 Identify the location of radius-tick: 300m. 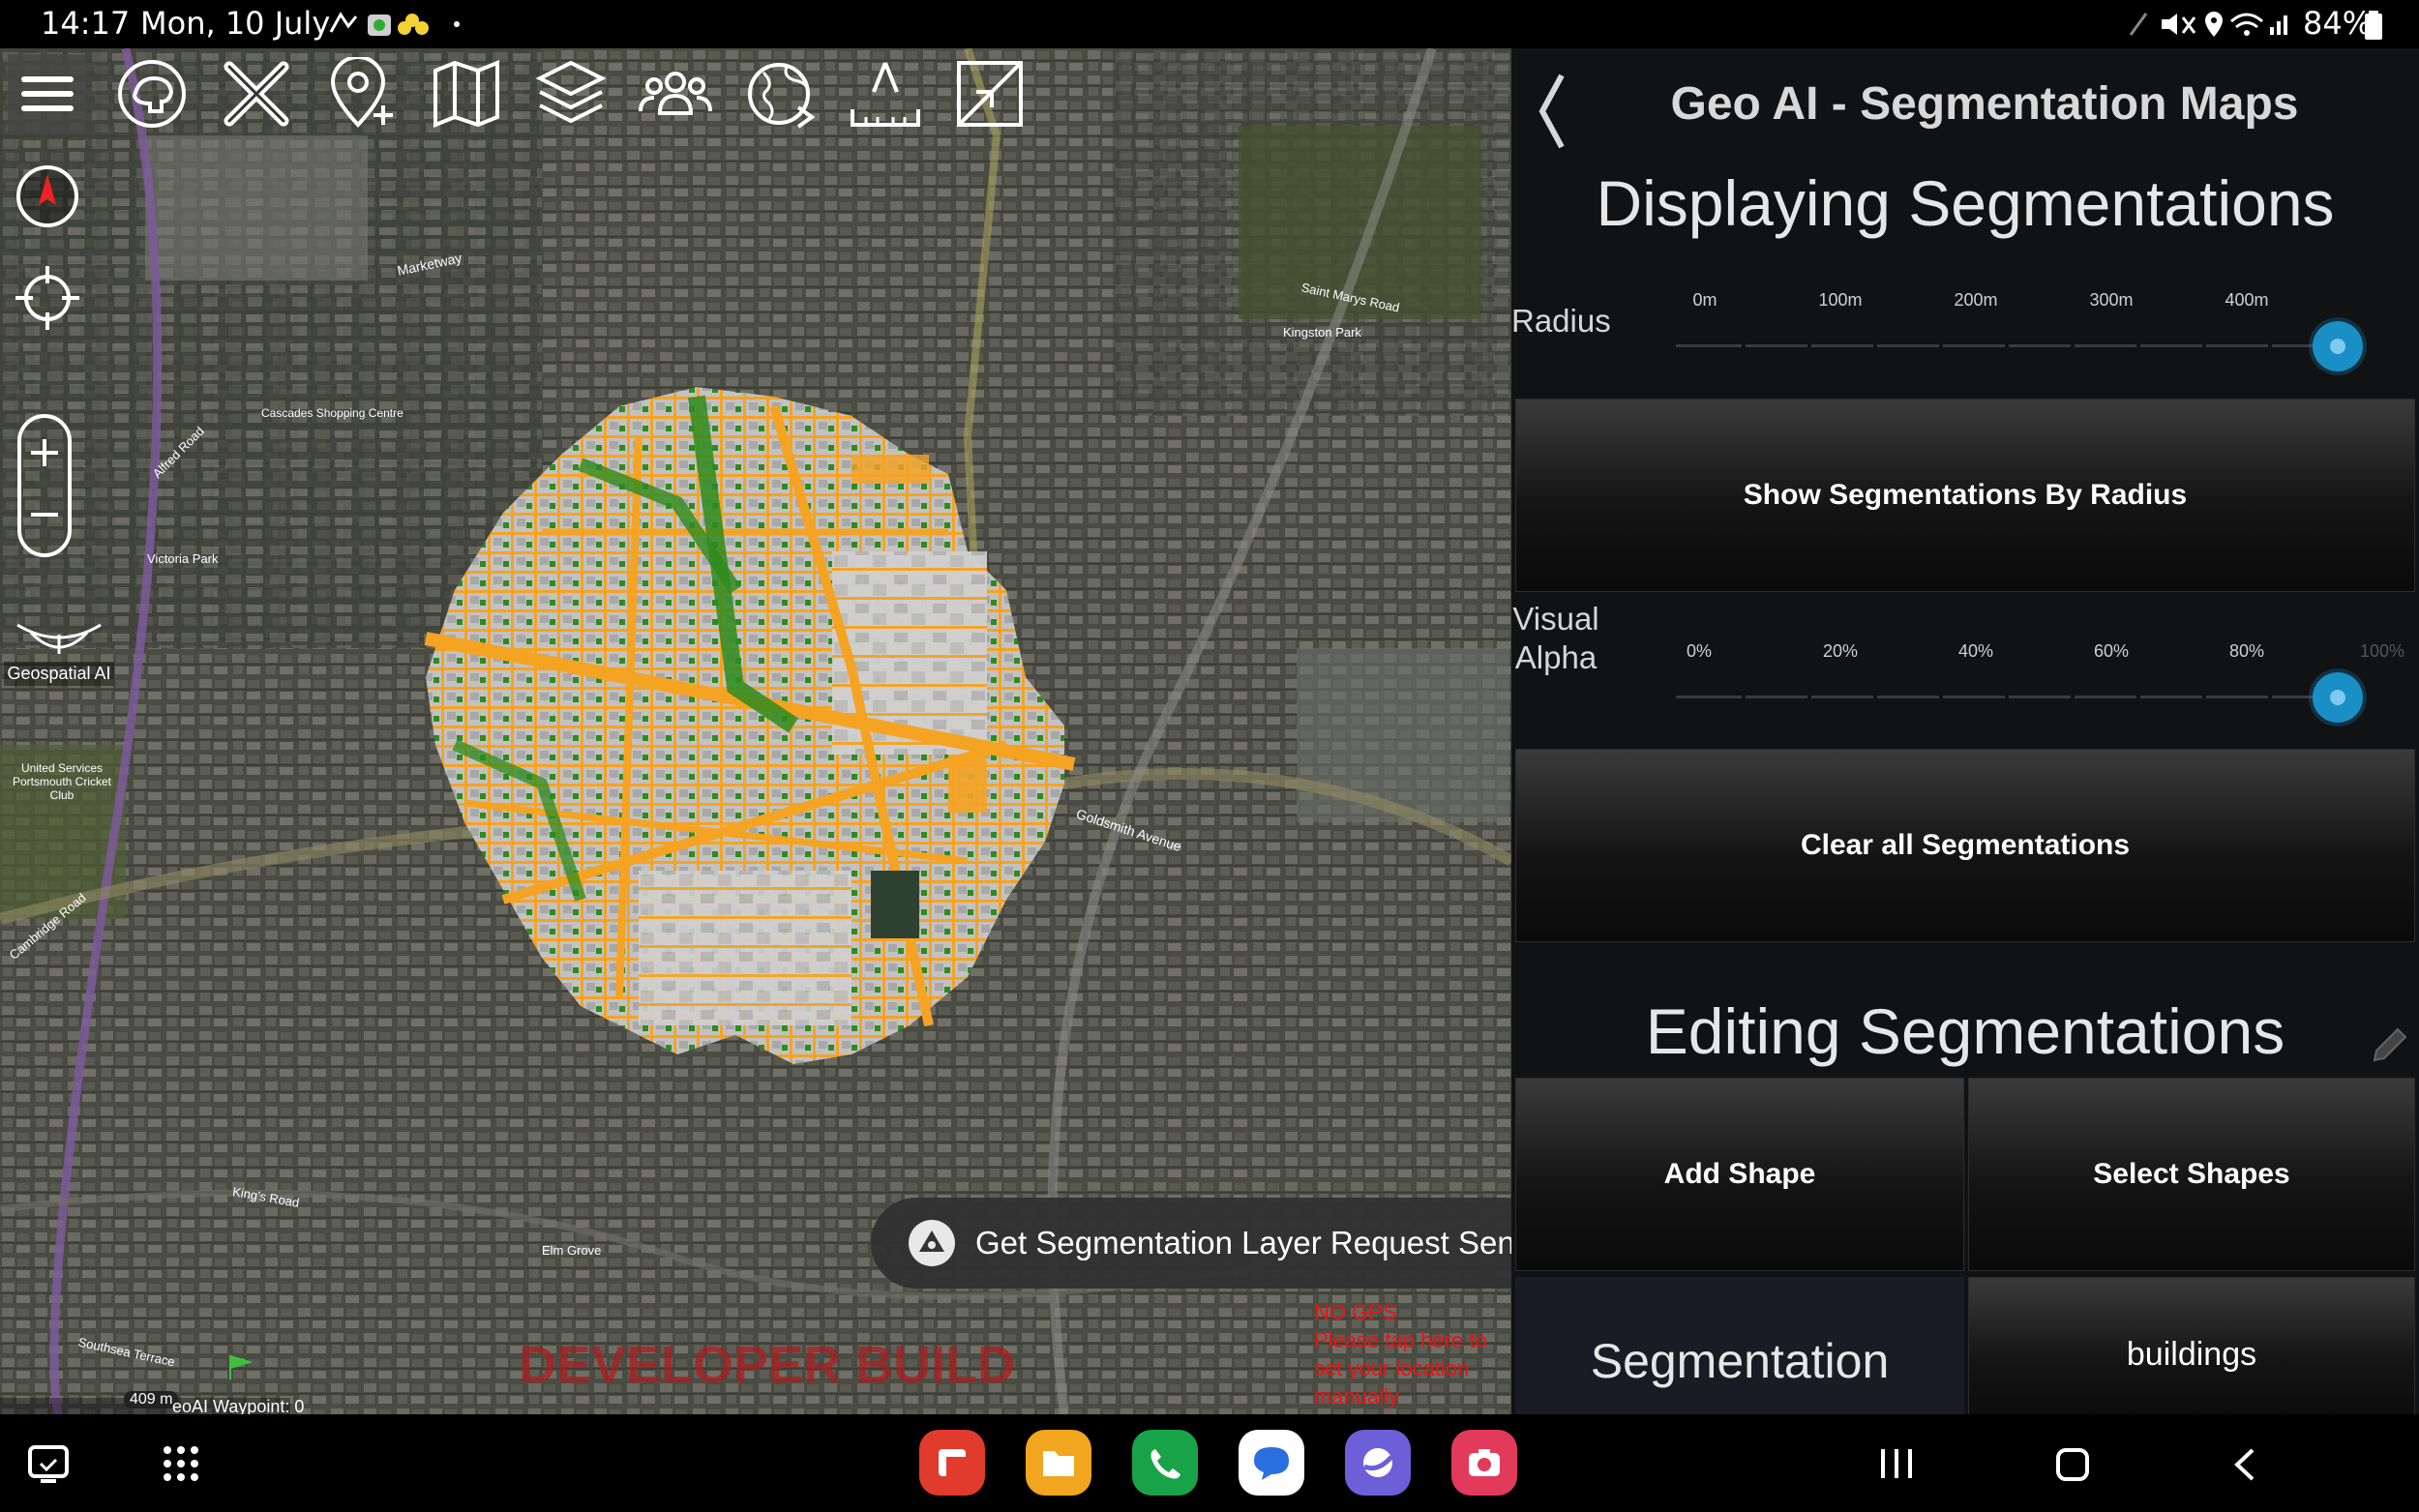
(2111, 300).